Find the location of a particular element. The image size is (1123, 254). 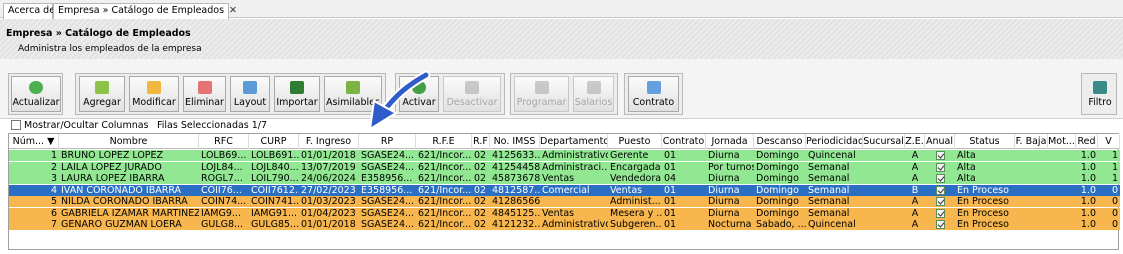

cell-rf: 02 is located at coordinates (480, 213).